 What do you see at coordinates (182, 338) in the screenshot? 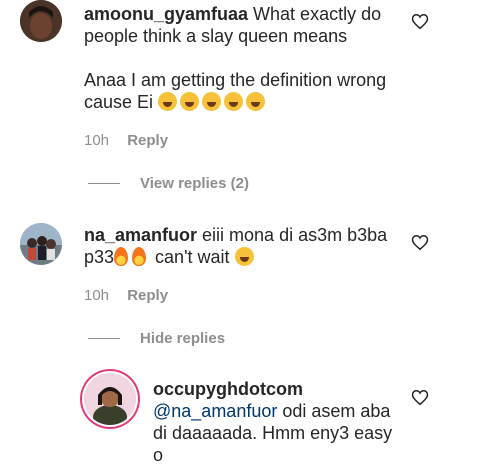
I see `hide-replies-button: Hide replies` at bounding box center [182, 338].